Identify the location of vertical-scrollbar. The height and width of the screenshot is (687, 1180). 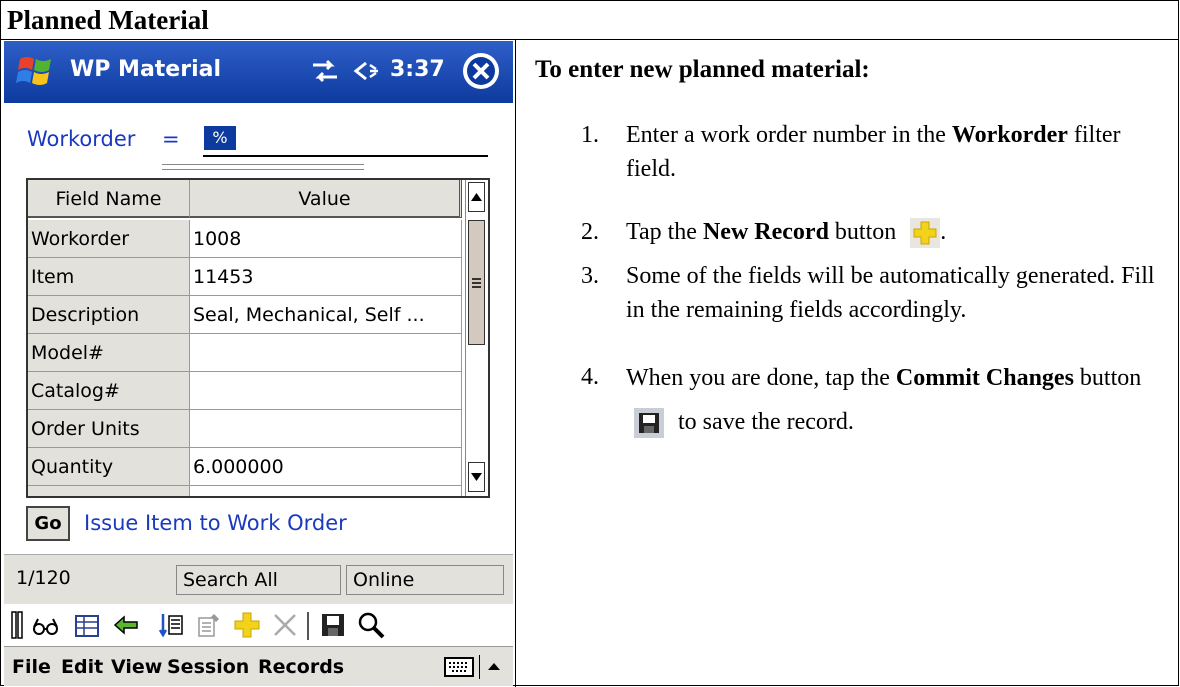
(476, 338).